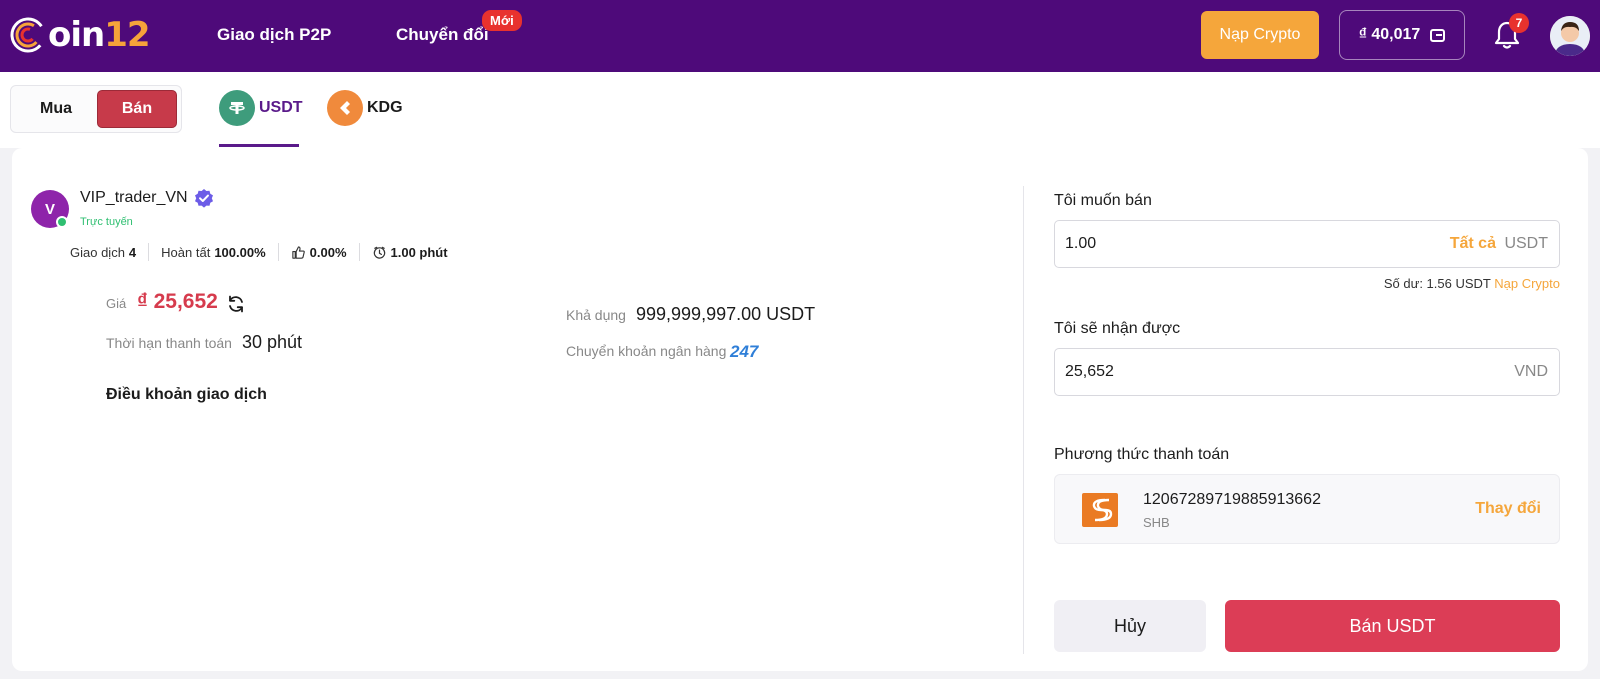  Describe the element at coordinates (186, 395) in the screenshot. I see `trade-terms-title: Điều khoản giao dịch` at that location.